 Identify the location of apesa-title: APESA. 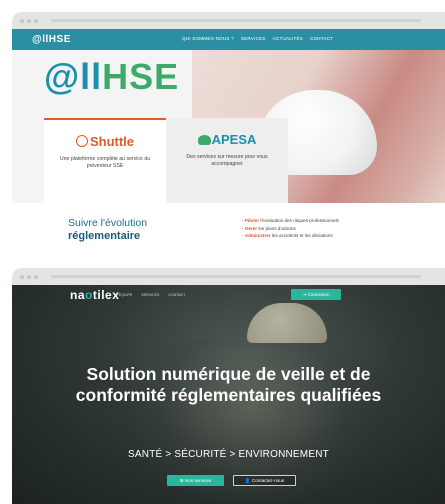
(227, 139).